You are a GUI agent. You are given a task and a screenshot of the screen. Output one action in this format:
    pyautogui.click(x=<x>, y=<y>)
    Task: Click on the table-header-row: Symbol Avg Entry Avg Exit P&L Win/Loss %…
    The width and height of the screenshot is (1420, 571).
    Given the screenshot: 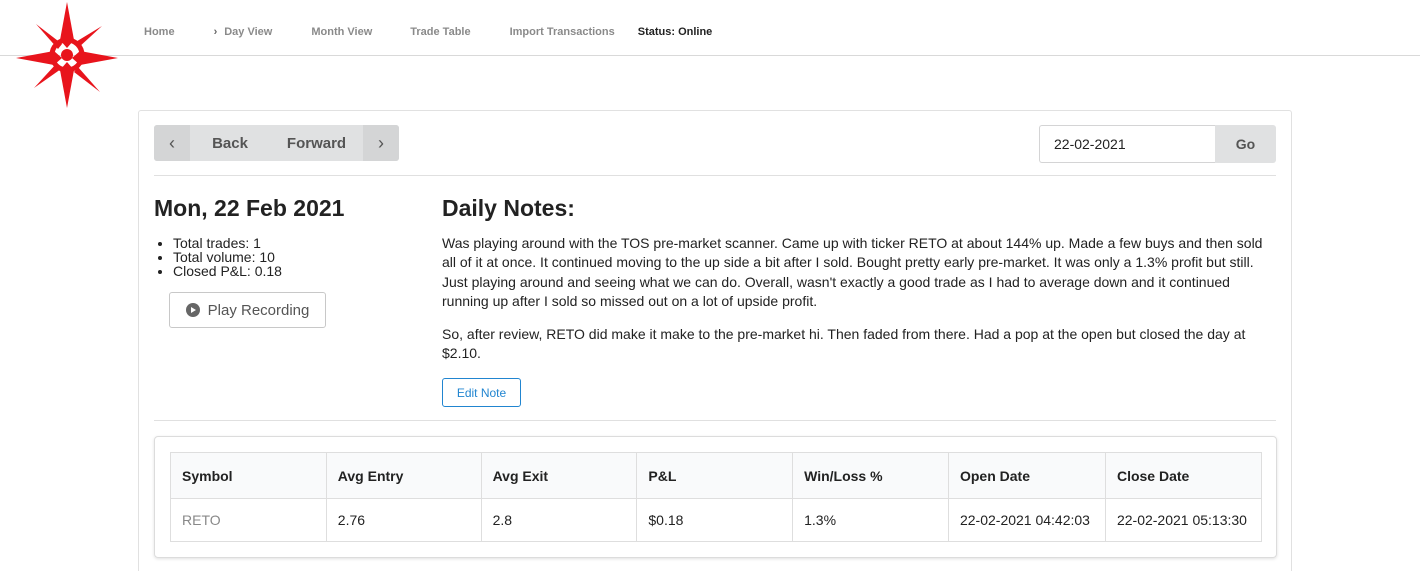 What is the action you would take?
    pyautogui.click(x=716, y=475)
    